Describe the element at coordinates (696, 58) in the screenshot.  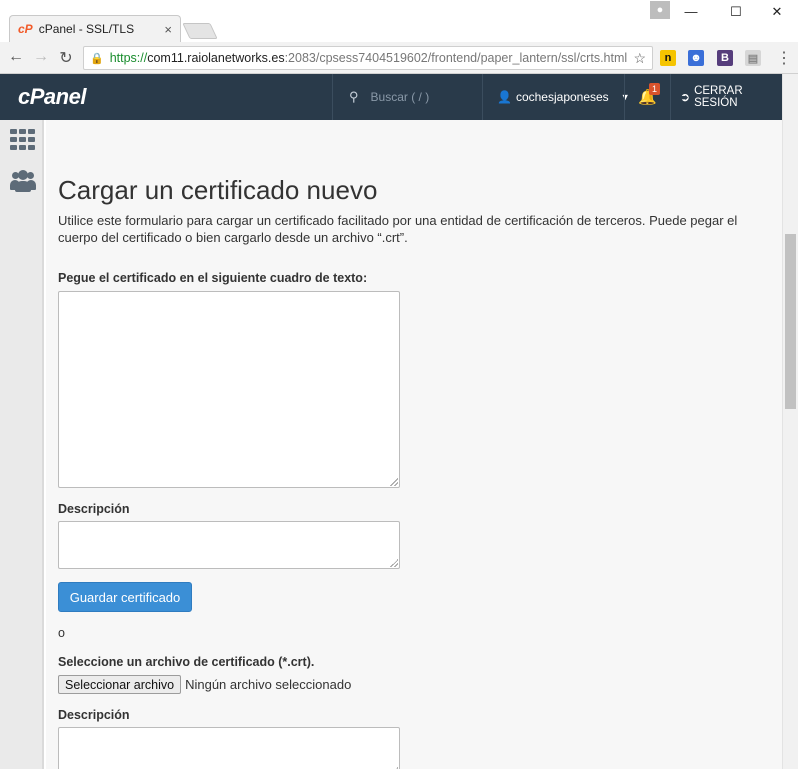
I see `robot-extension-icon: ☻` at that location.